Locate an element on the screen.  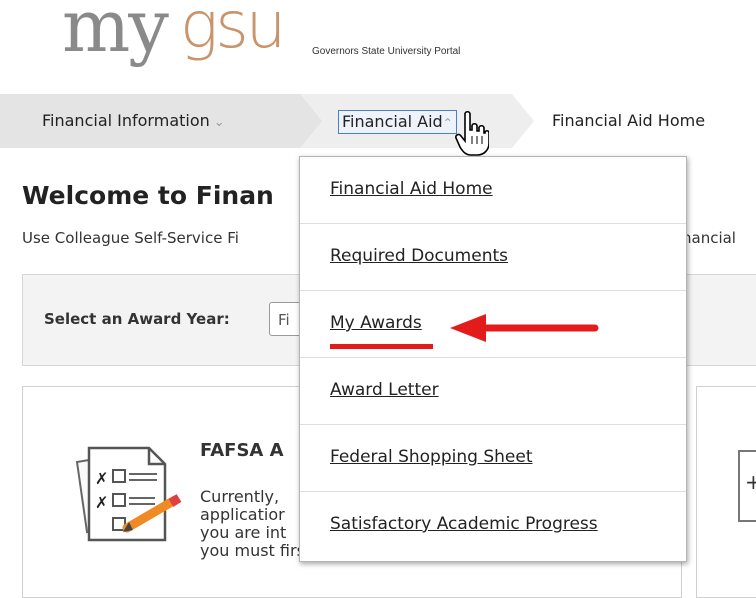
red-arrow-icon is located at coordinates (524, 328).